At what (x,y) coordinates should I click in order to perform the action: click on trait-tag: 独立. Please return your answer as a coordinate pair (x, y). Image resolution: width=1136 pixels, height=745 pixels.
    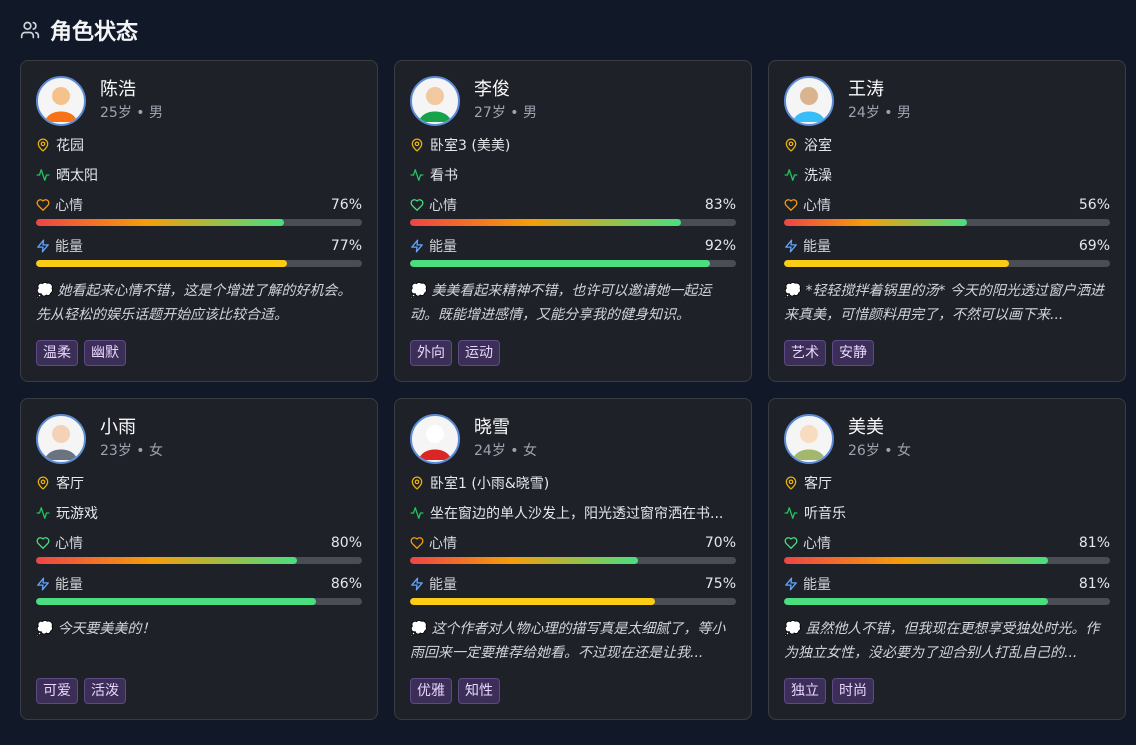
    Looking at the image, I should click on (805, 691).